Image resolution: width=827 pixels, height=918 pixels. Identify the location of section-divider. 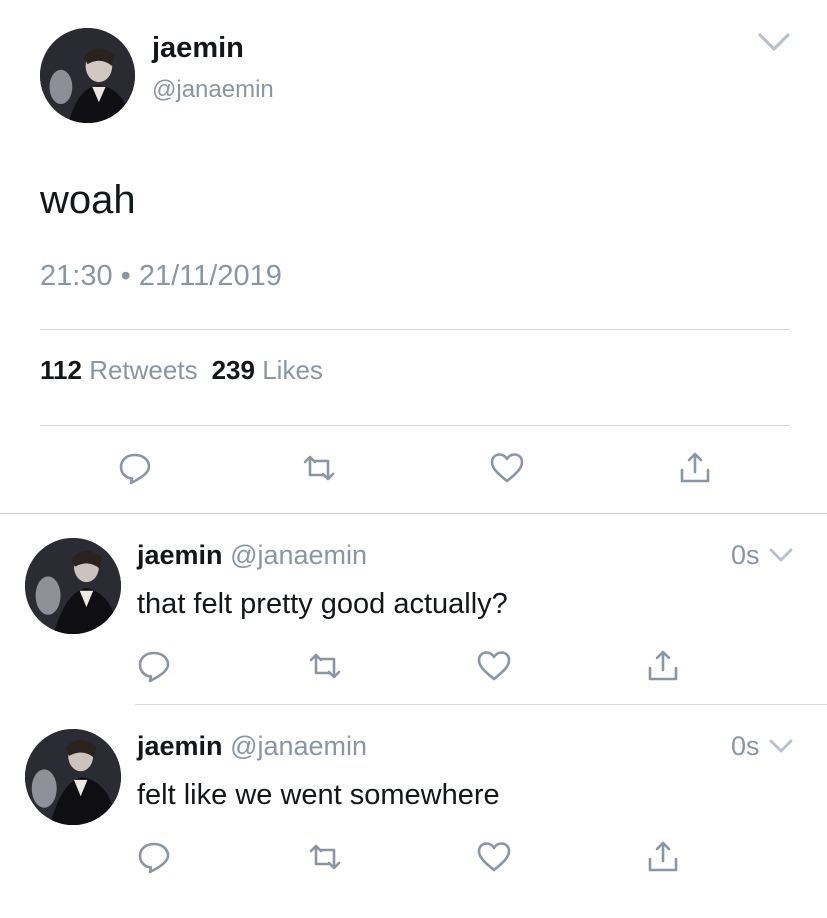
(413, 513).